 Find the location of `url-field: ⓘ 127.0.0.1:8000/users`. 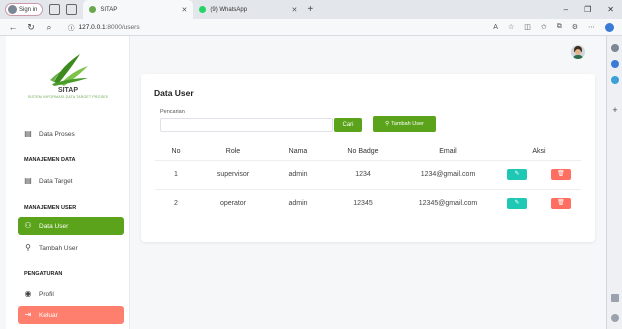

url-field: ⓘ 127.0.0.1:8000/users is located at coordinates (104, 27).